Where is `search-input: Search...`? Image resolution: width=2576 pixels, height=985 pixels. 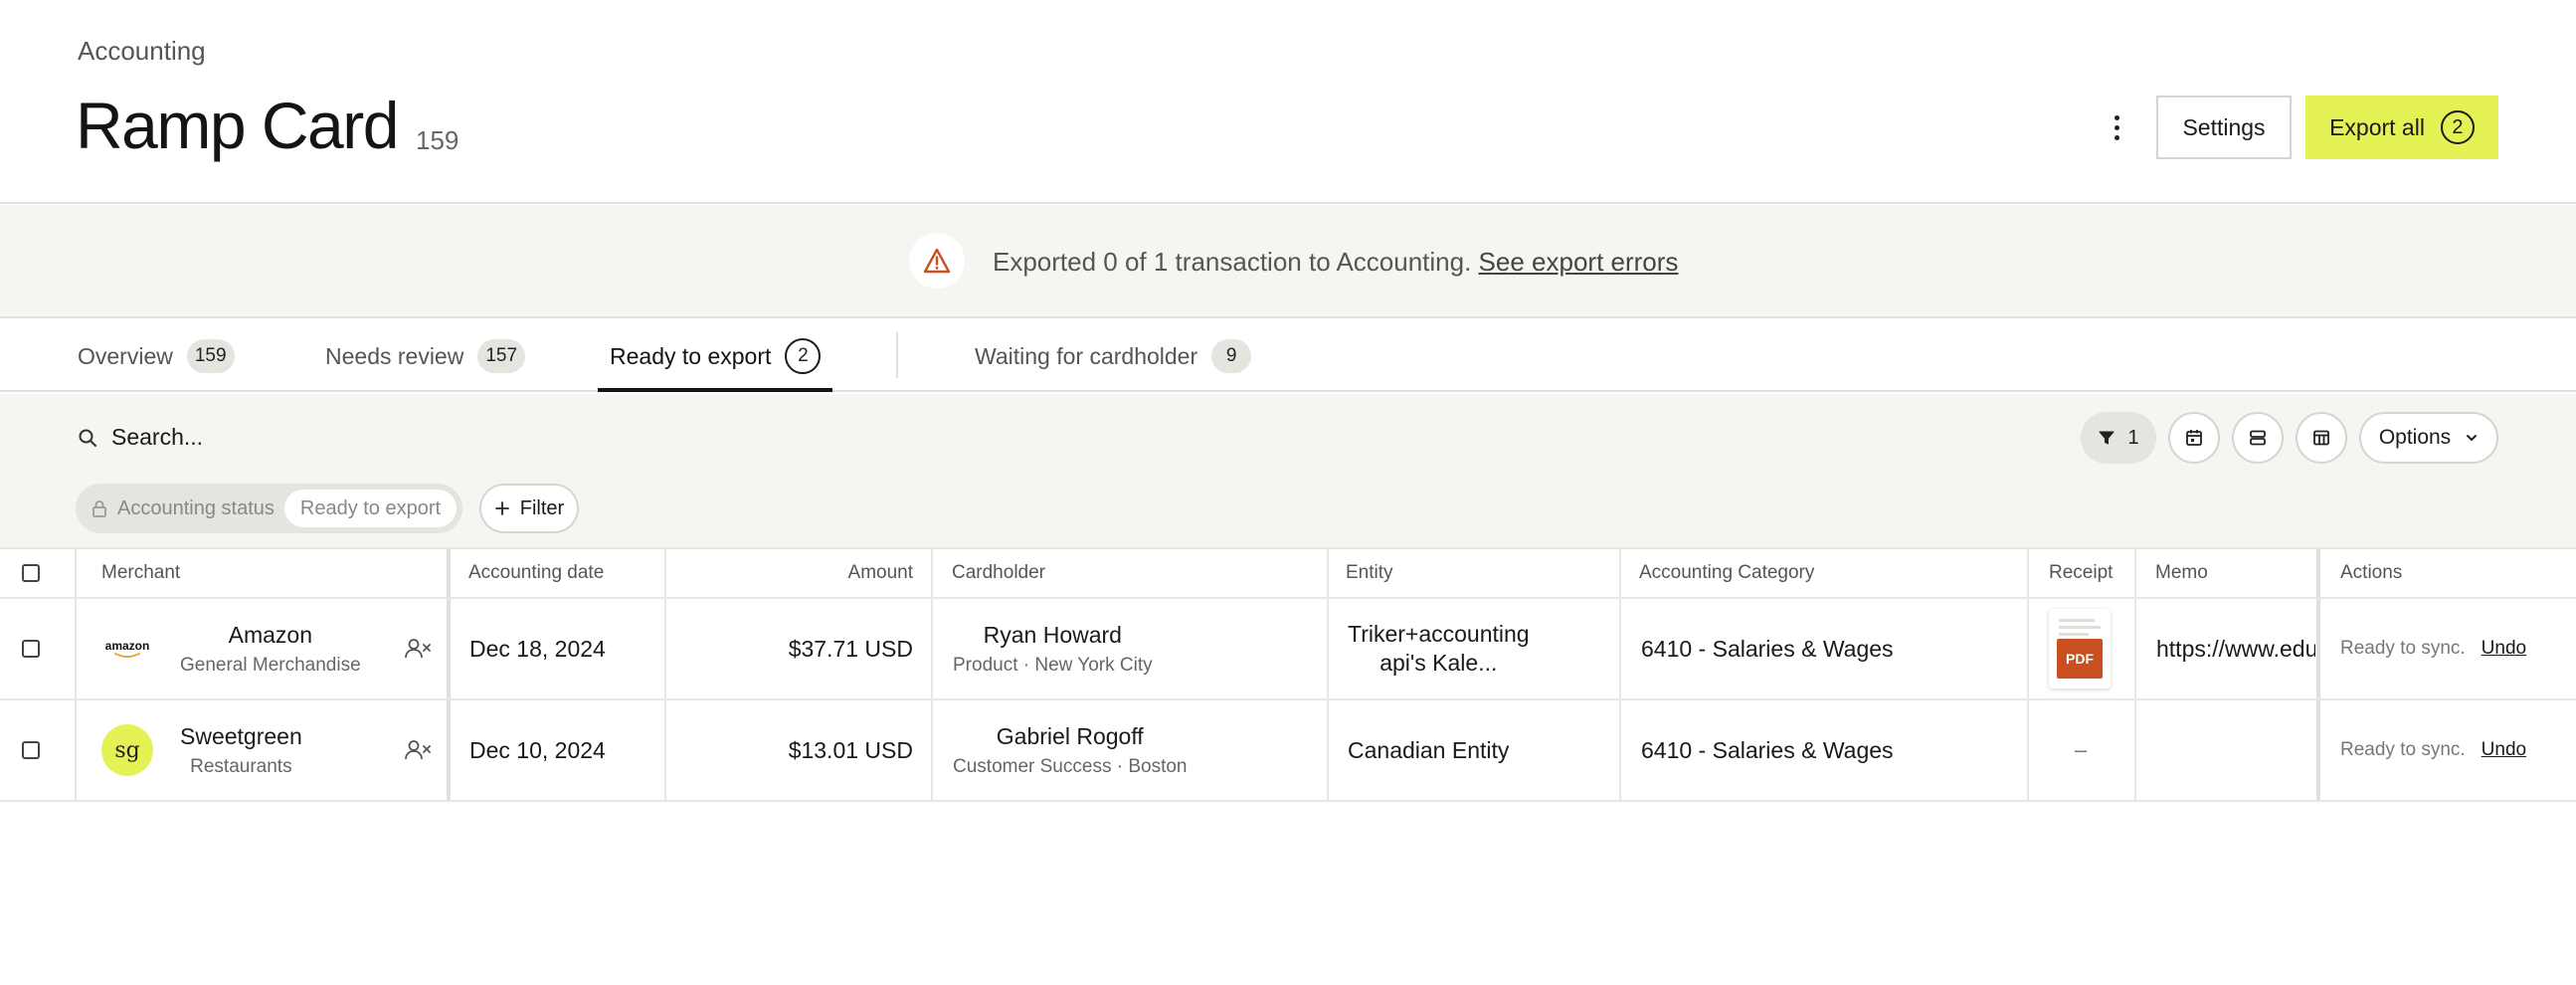
search-input: Search... is located at coordinates (140, 437).